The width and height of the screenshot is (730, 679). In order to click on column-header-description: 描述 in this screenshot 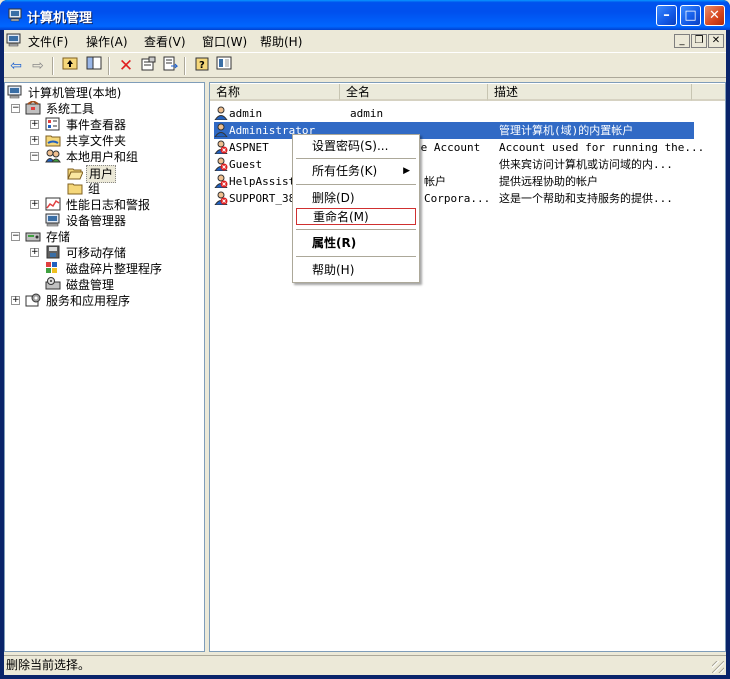, I will do `click(590, 92)`.